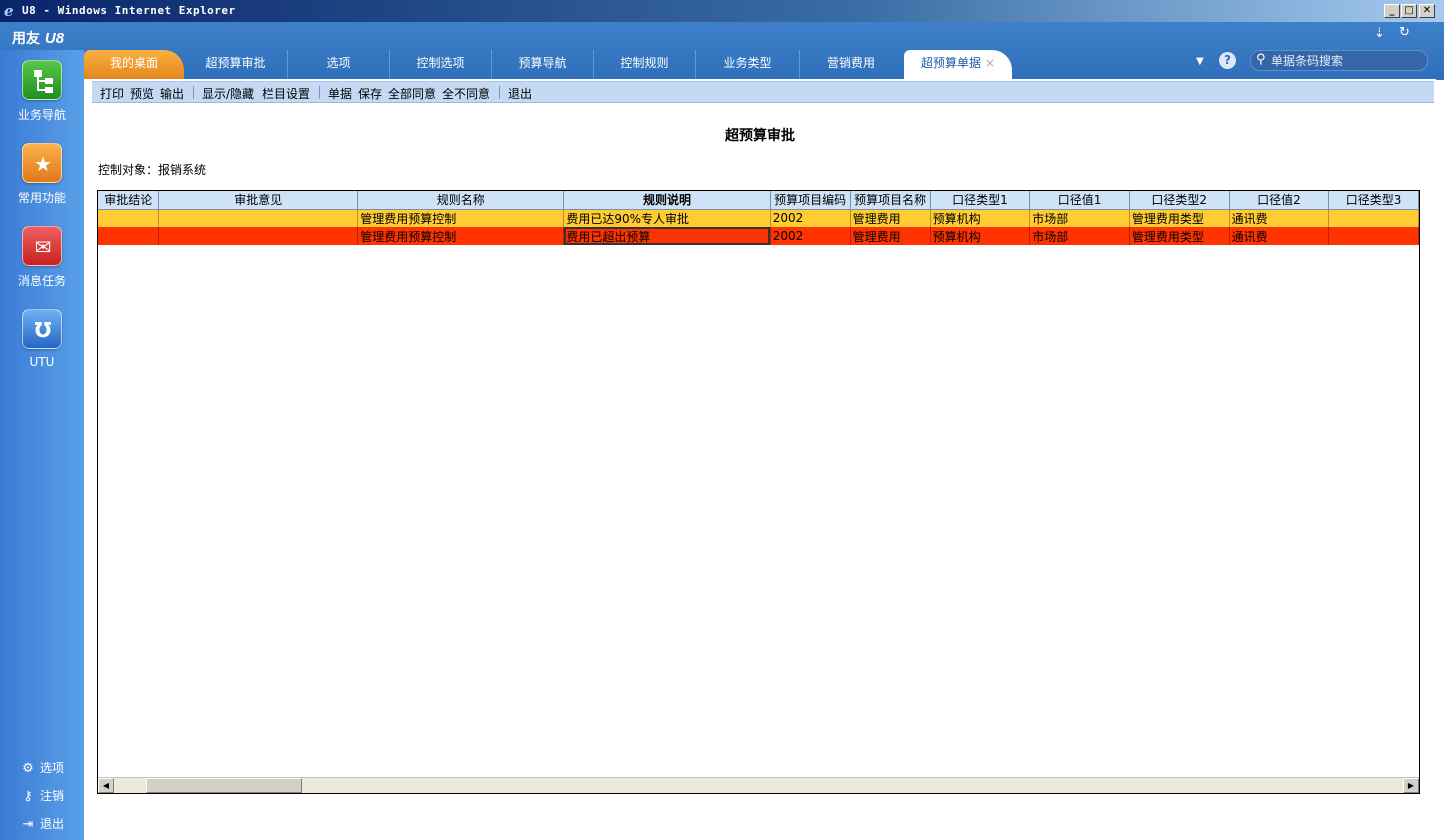 This screenshot has height=840, width=1444. Describe the element at coordinates (760, 136) in the screenshot. I see `page-title: 超预算审批` at that location.